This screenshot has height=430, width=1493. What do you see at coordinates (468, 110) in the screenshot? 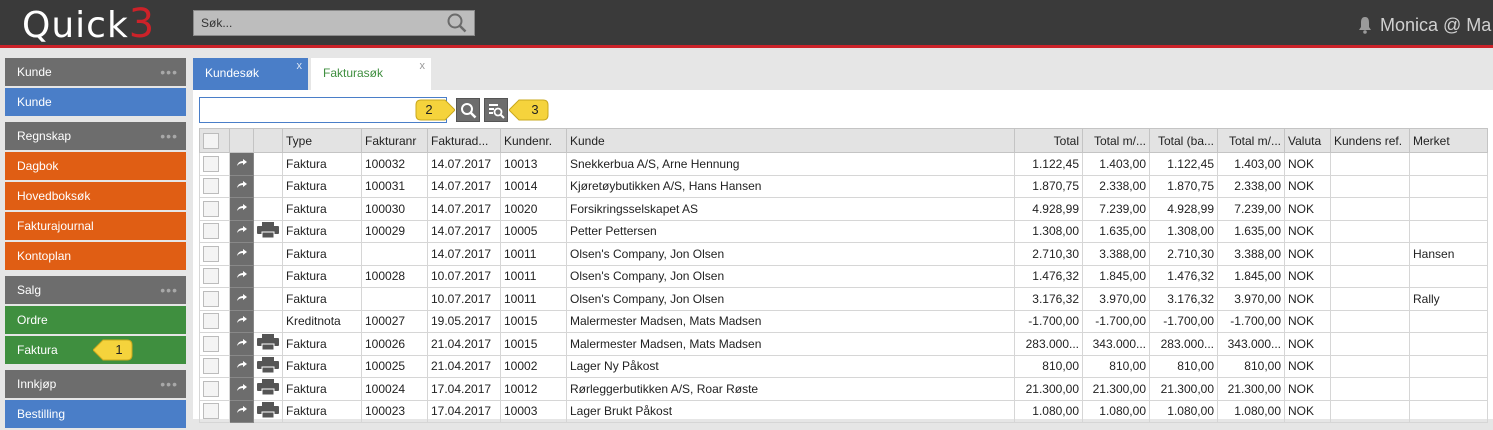
I see `search-button` at bounding box center [468, 110].